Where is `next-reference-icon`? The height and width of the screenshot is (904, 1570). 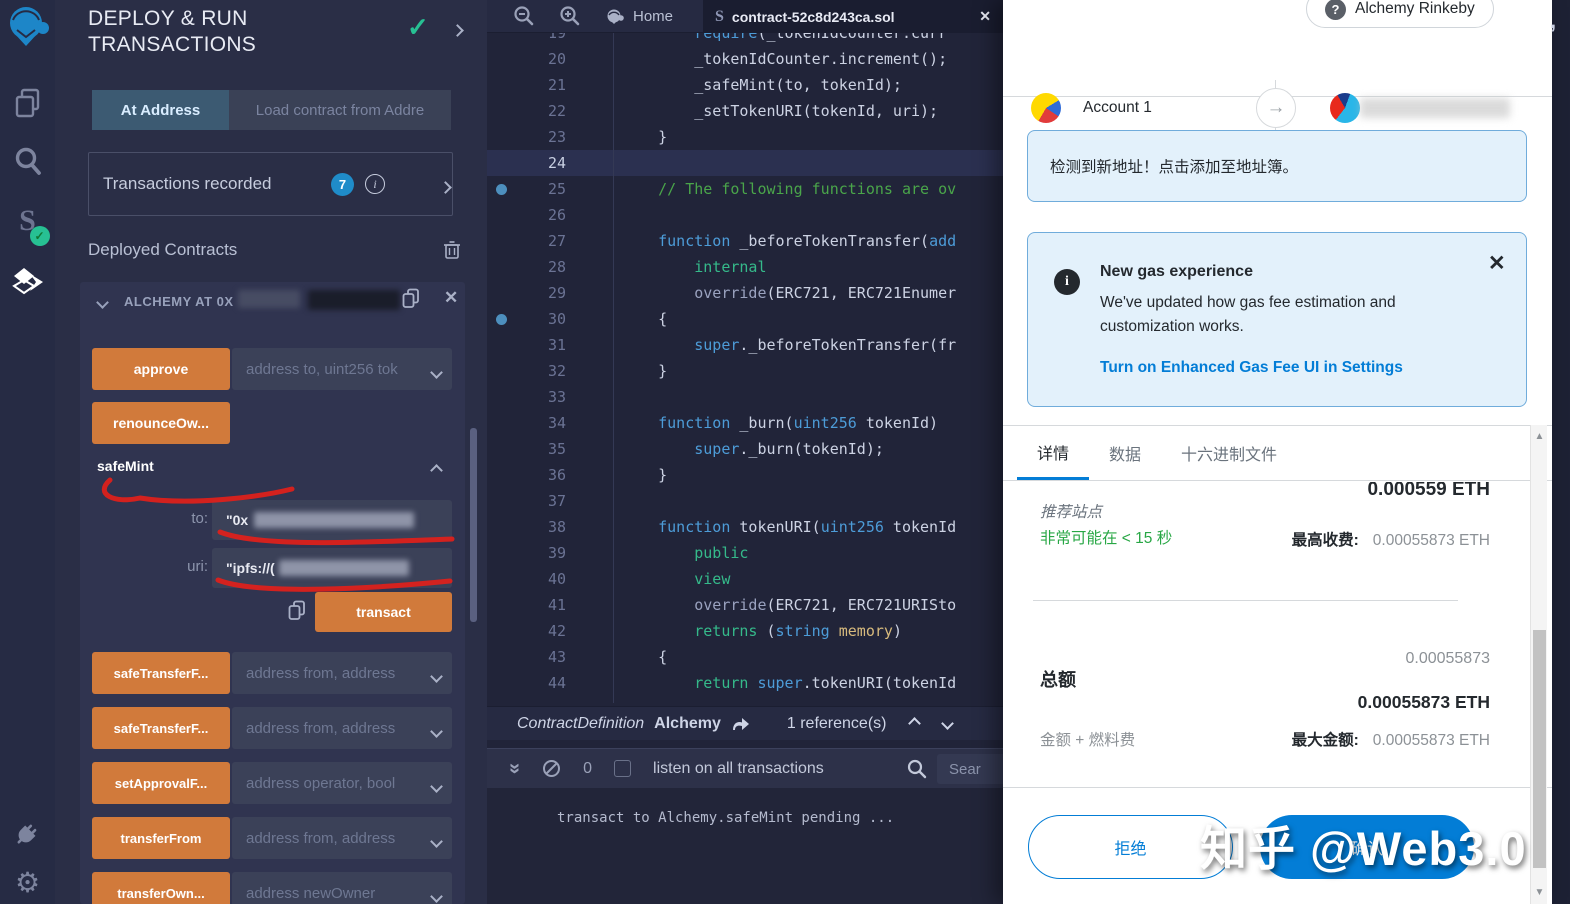 next-reference-icon is located at coordinates (948, 724).